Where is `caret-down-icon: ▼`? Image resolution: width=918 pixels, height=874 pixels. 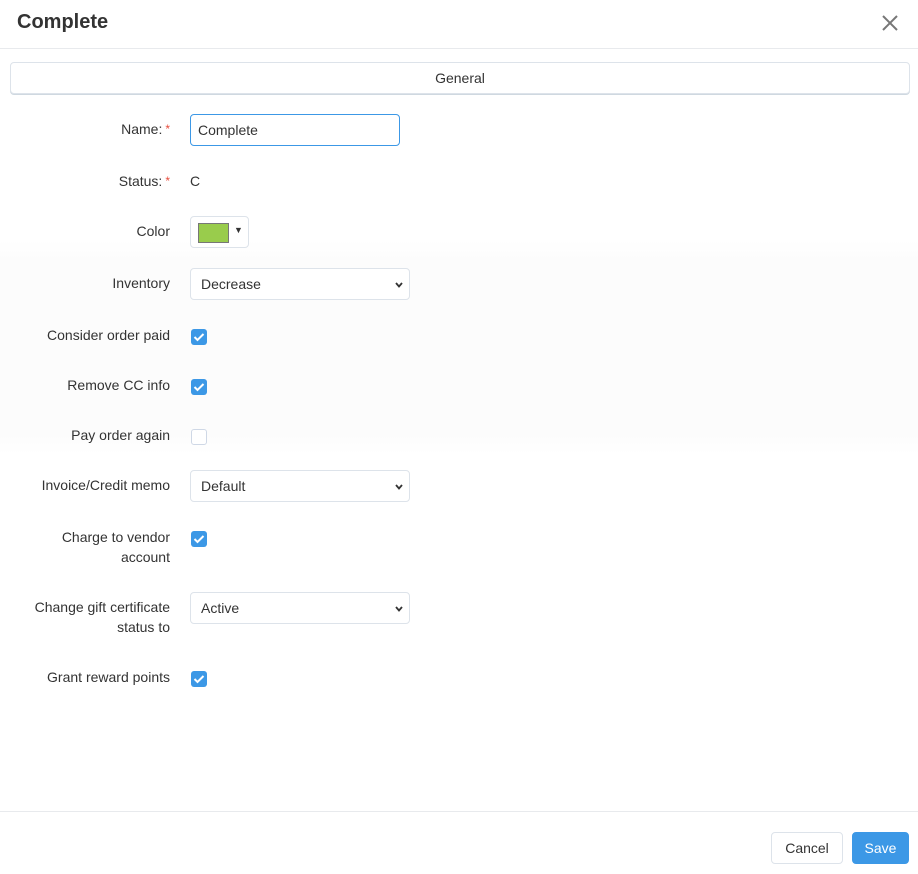
caret-down-icon: ▼ is located at coordinates (238, 230).